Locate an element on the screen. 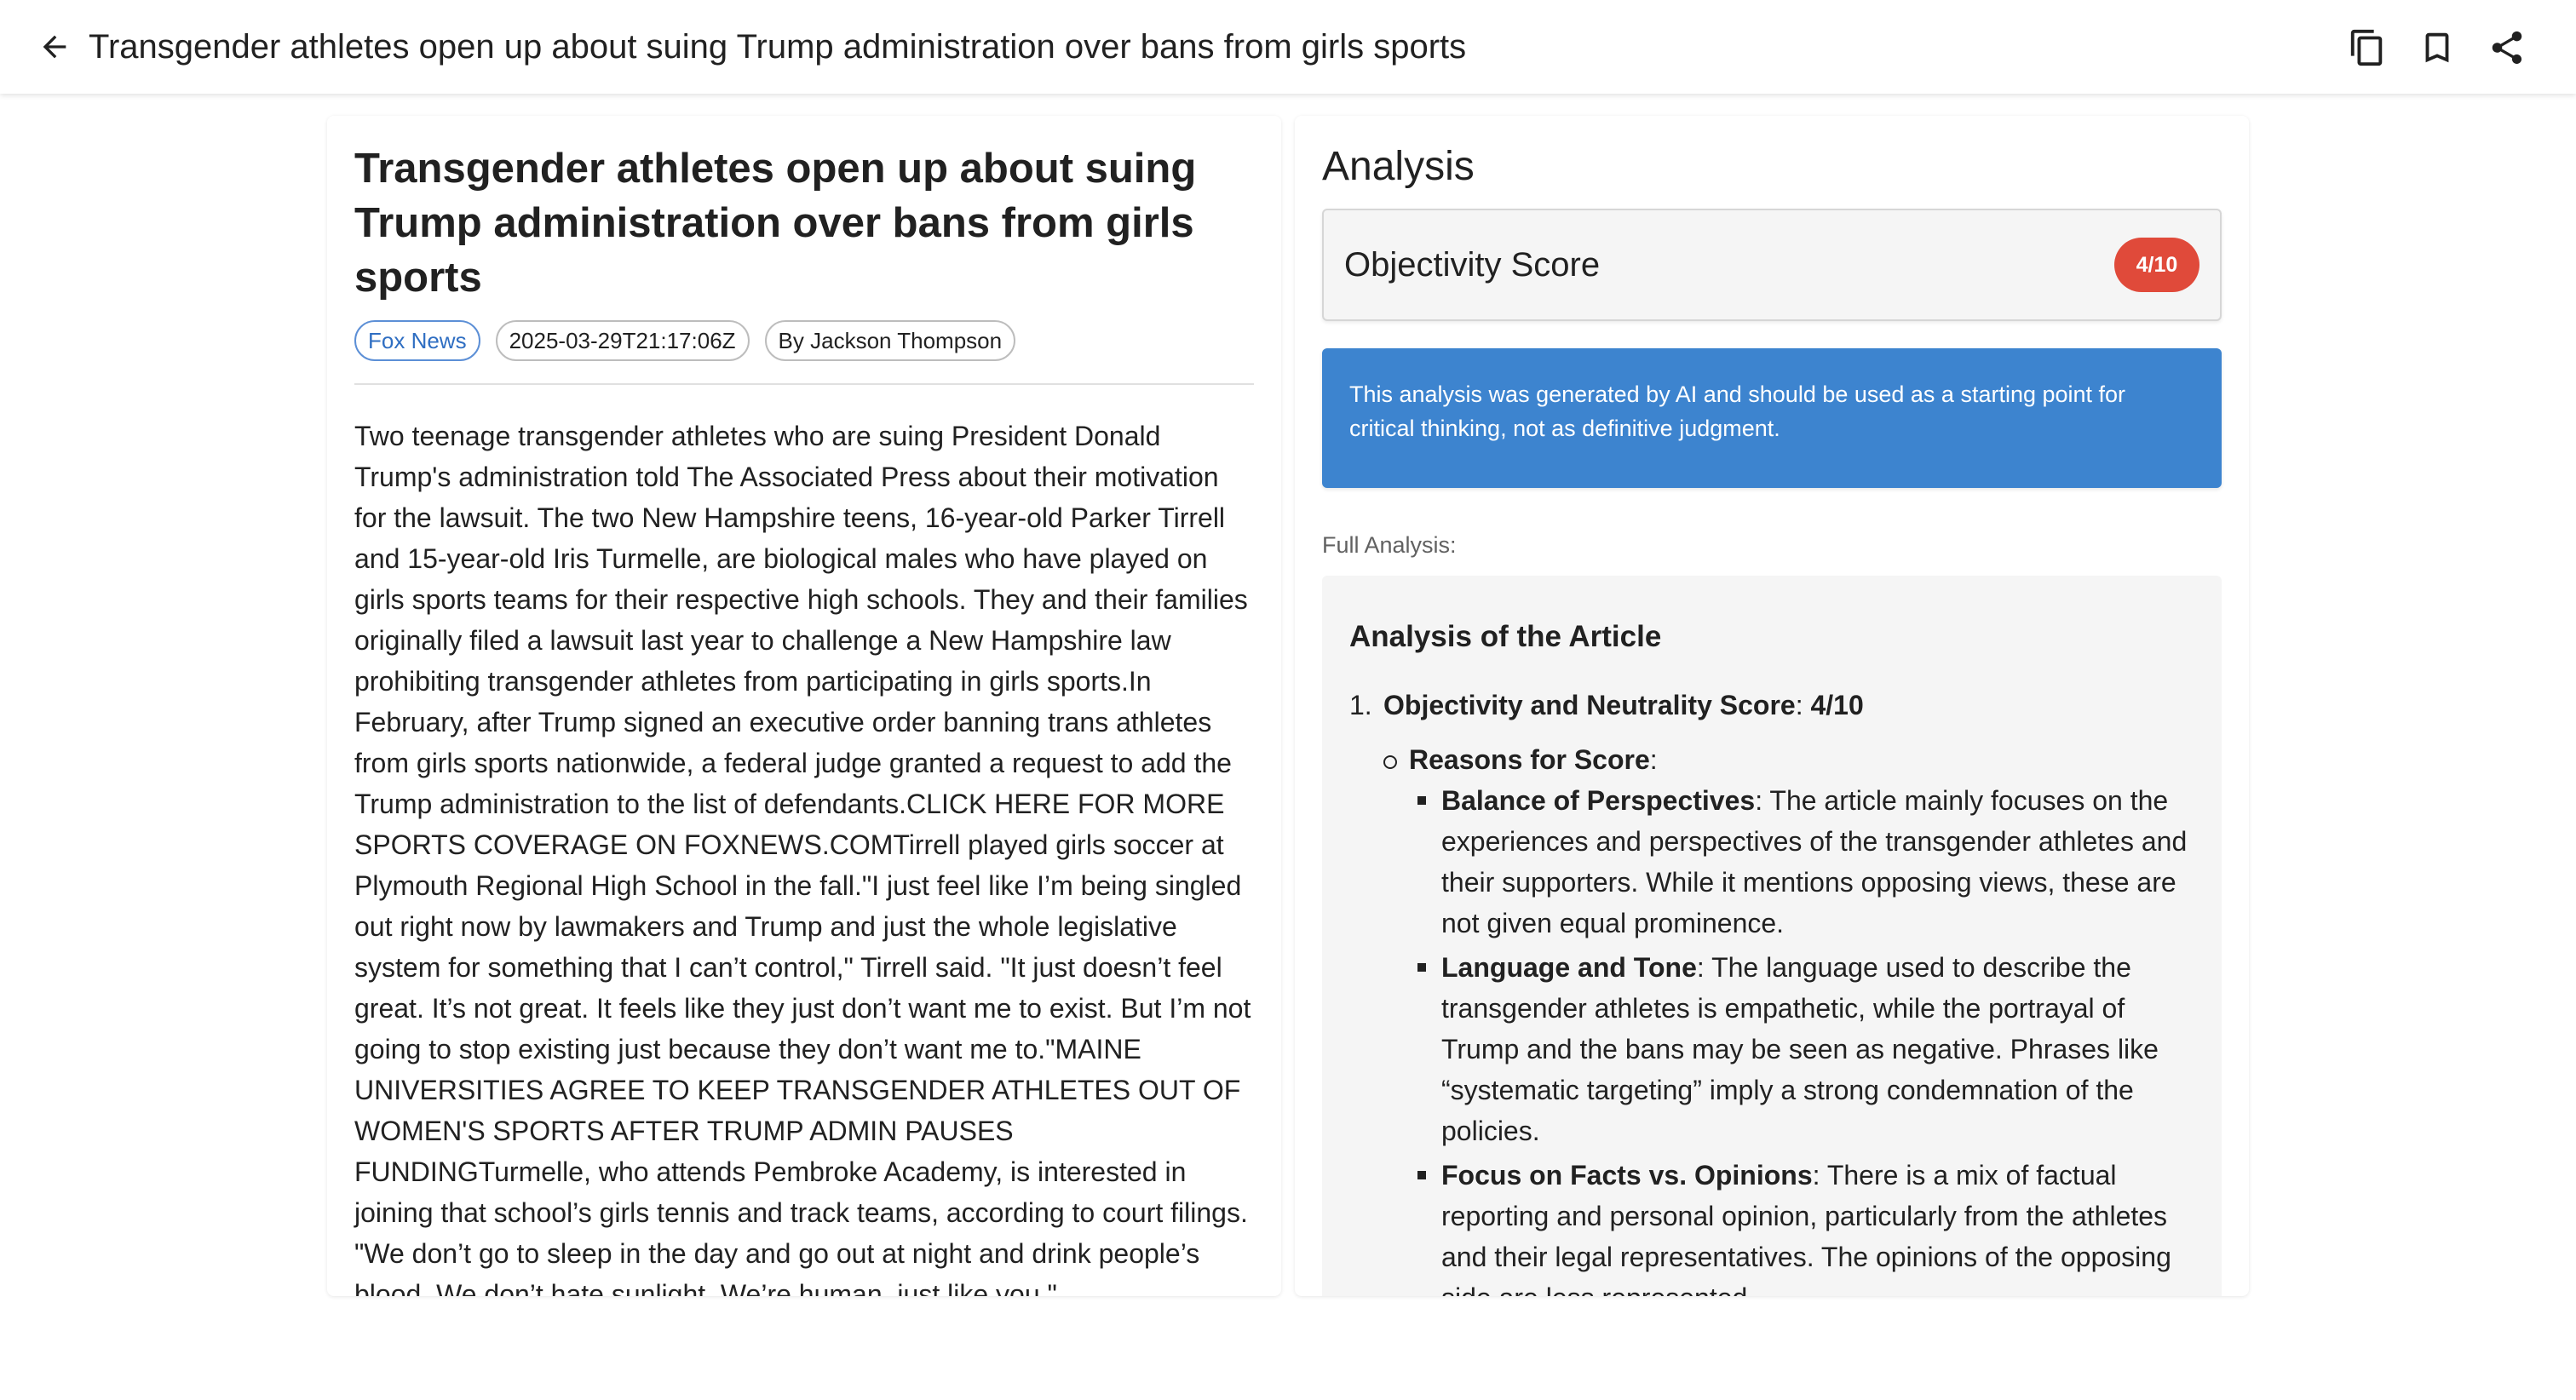  point-label: Language and Tone is located at coordinates (1569, 967).